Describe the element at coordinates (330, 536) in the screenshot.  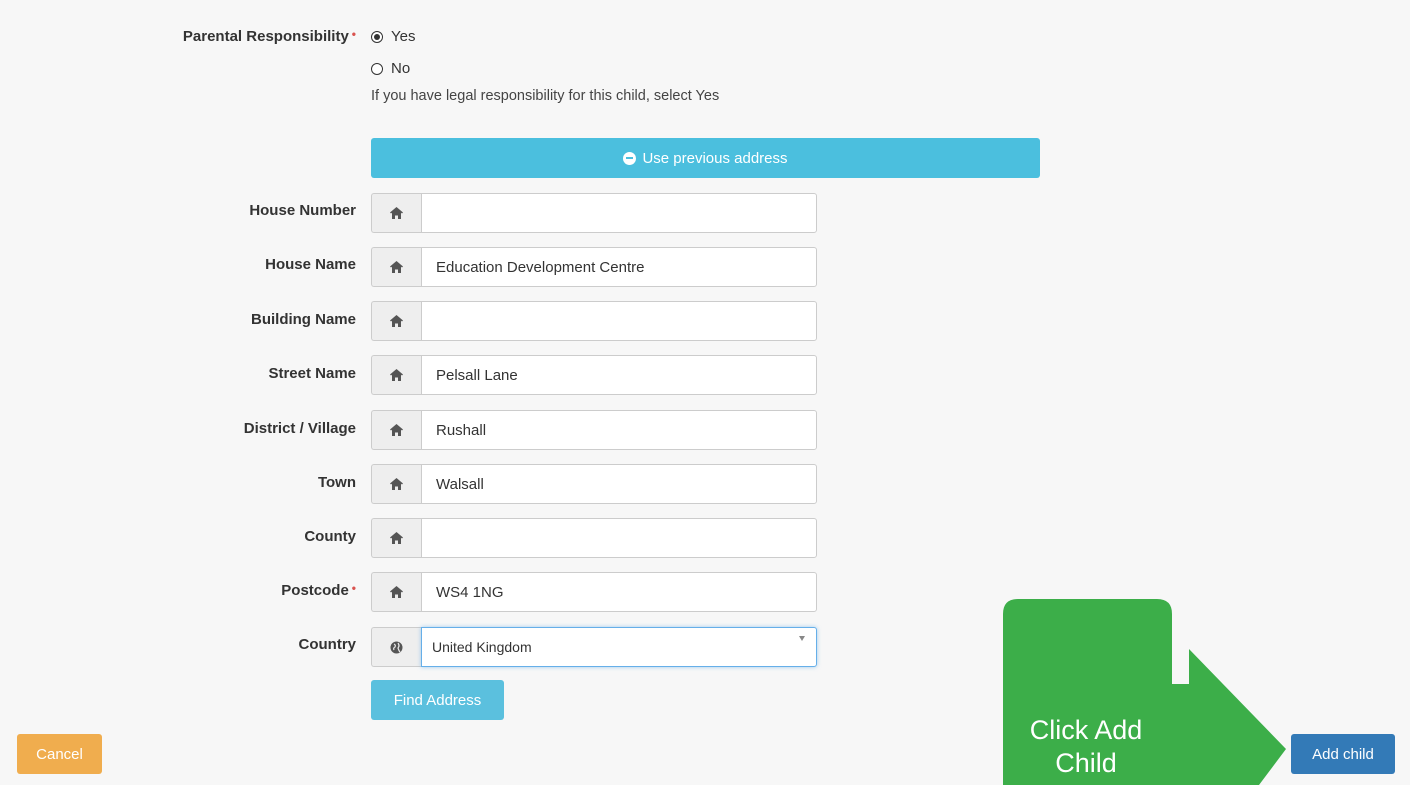
I see `county-label: County` at that location.